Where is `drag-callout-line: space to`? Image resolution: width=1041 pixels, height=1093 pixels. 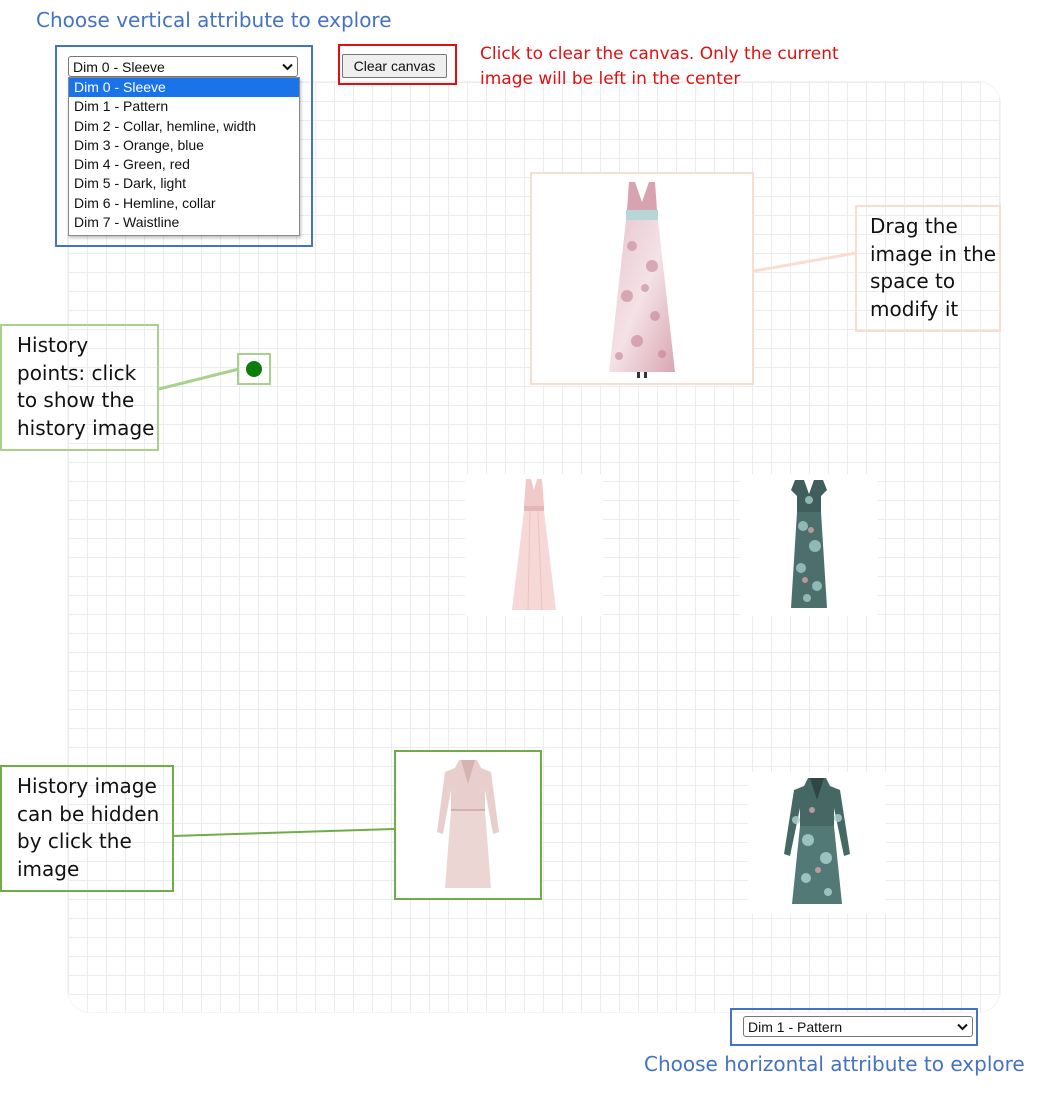 drag-callout-line: space to is located at coordinates (913, 281).